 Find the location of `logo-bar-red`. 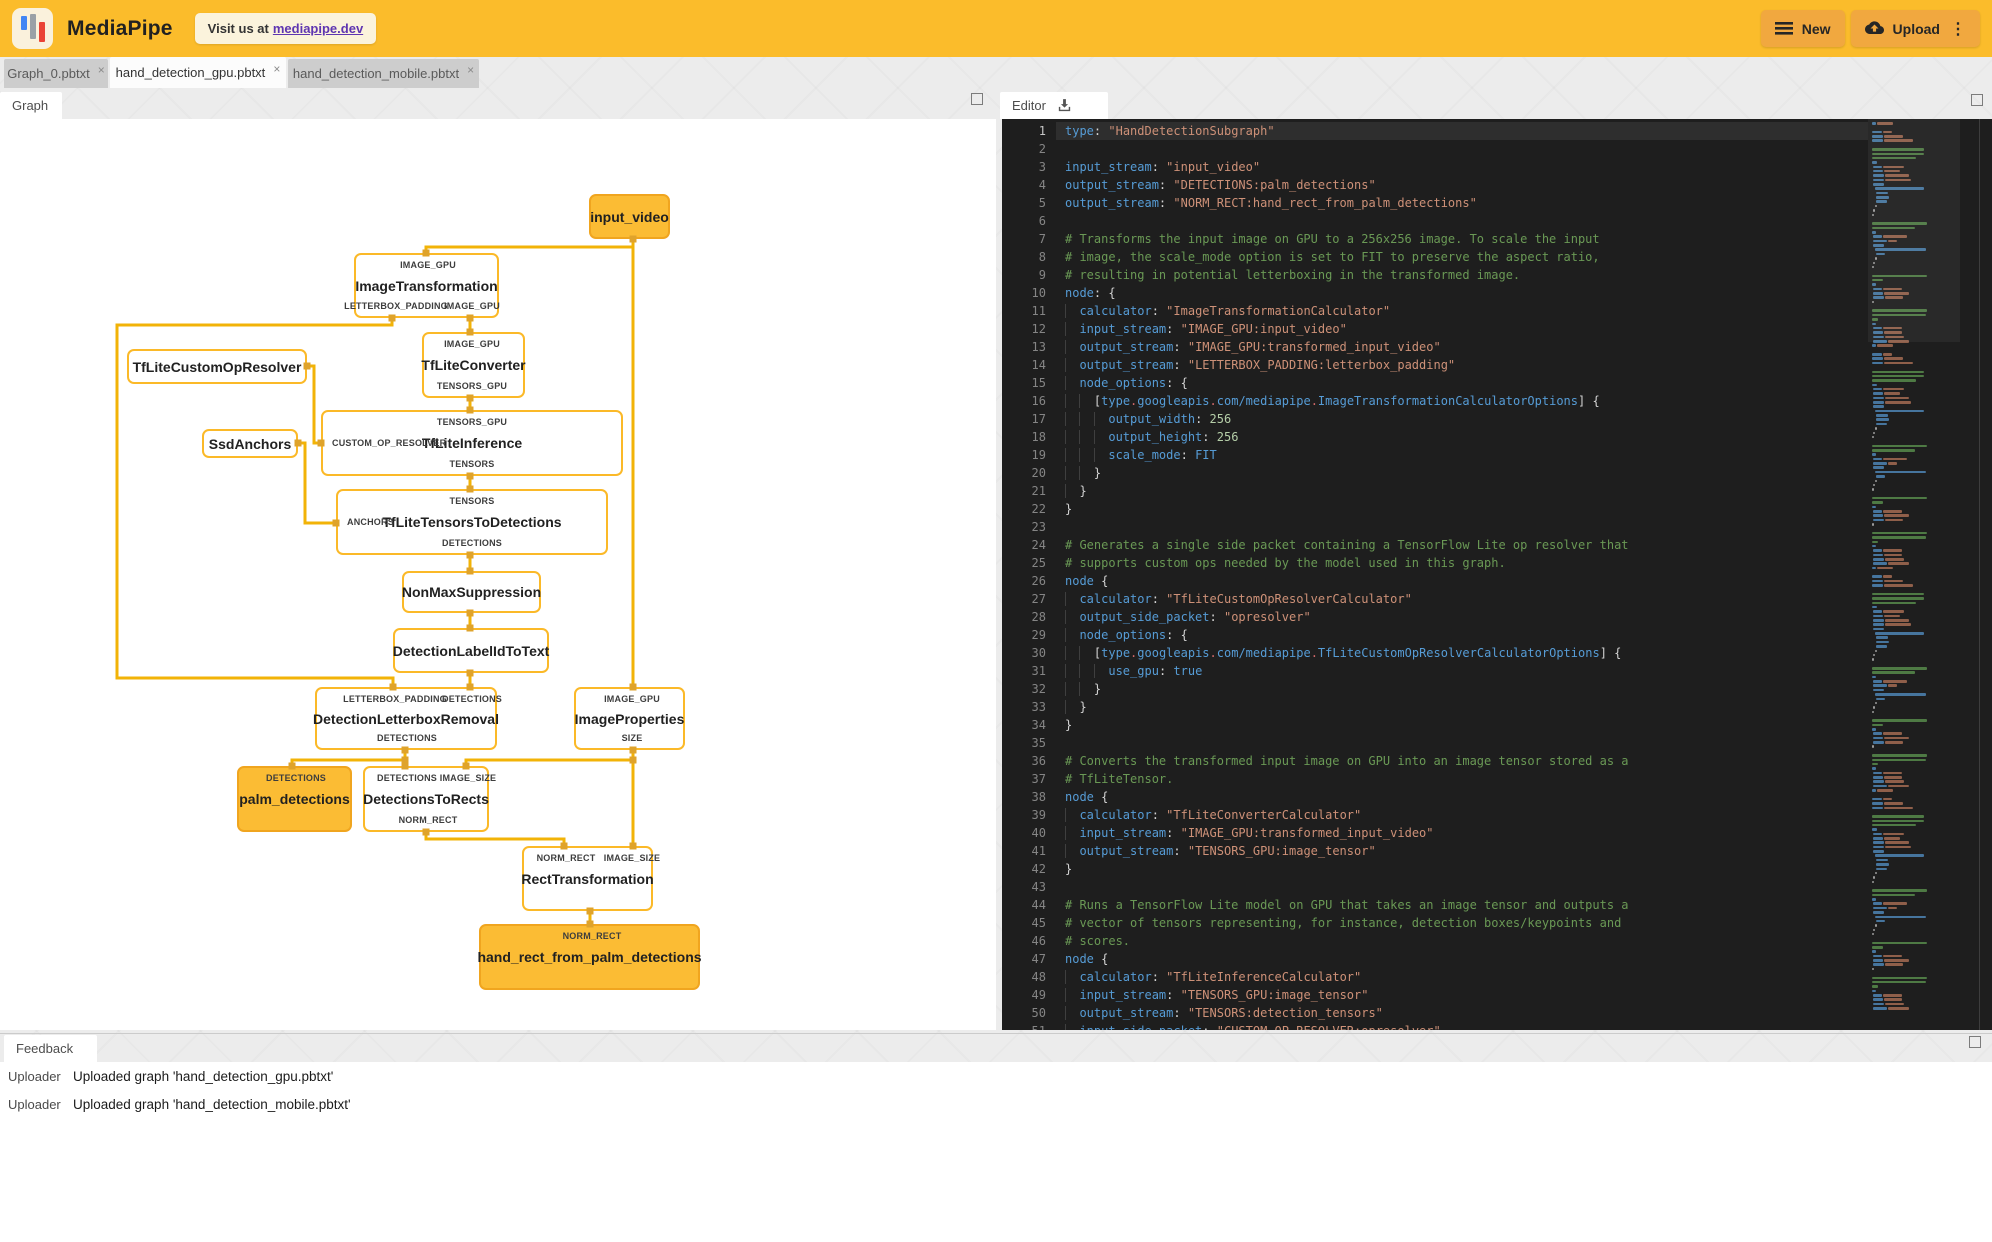

logo-bar-red is located at coordinates (42, 32).